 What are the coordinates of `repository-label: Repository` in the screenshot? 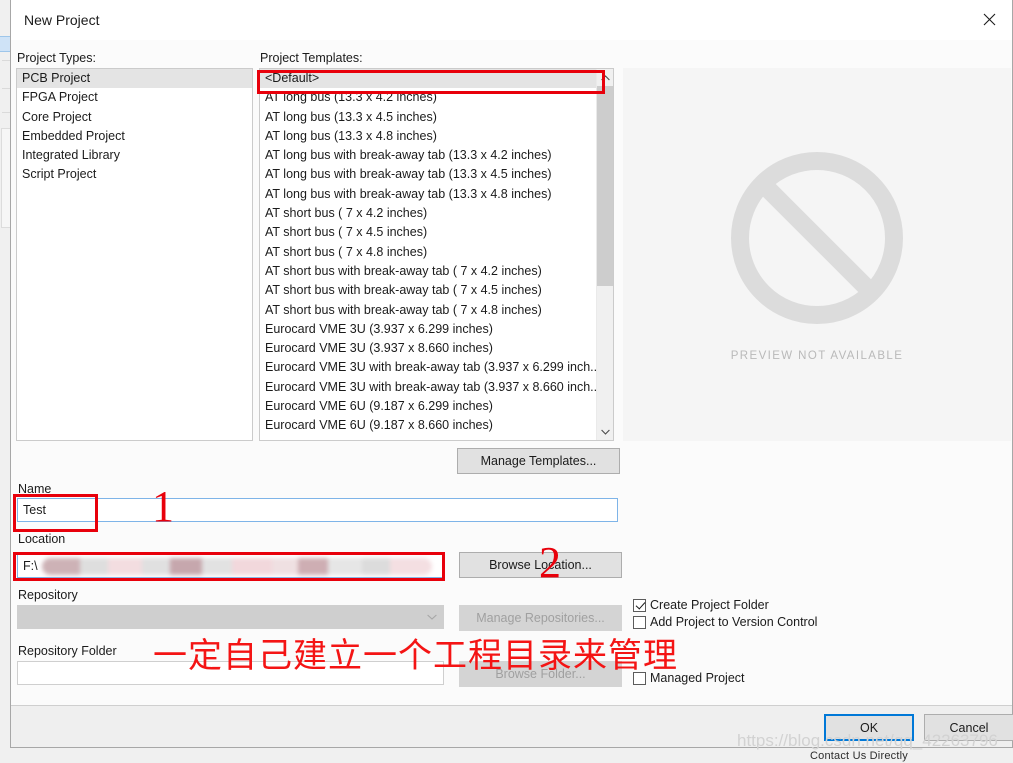 It's located at (48, 595).